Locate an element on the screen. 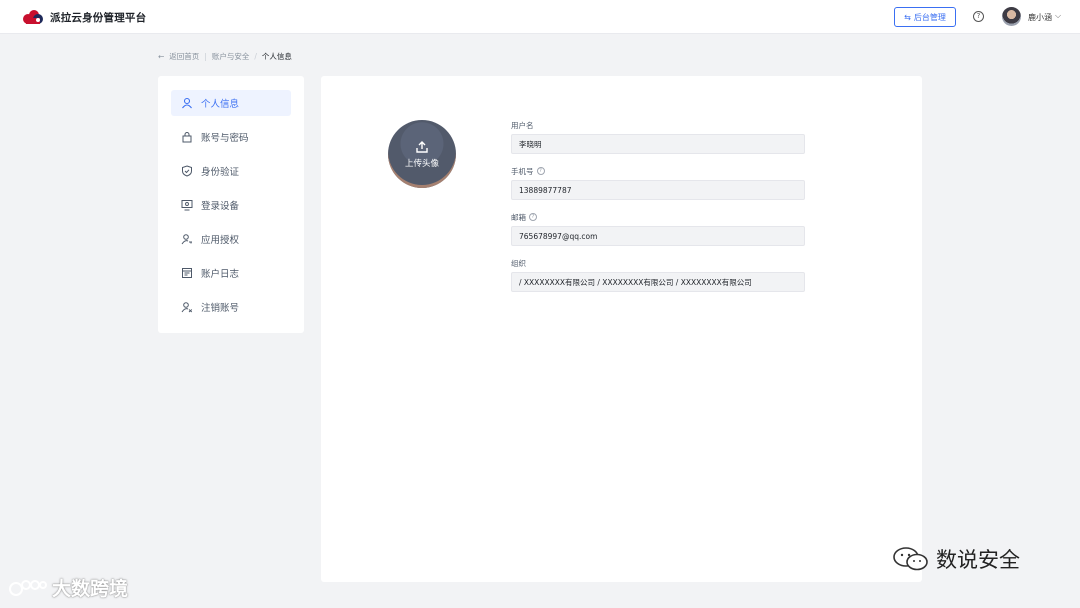 The height and width of the screenshot is (608, 1080). email-label-text: 邮箱 is located at coordinates (518, 217).